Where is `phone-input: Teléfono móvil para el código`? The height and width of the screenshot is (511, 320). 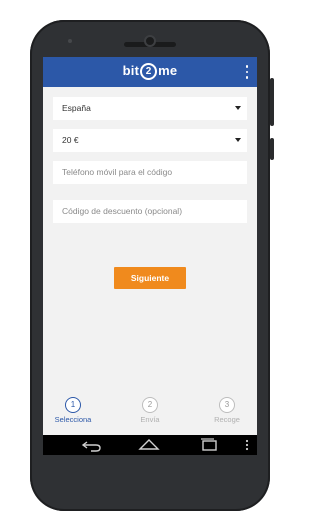
phone-input: Teléfono móvil para el código is located at coordinates (150, 172).